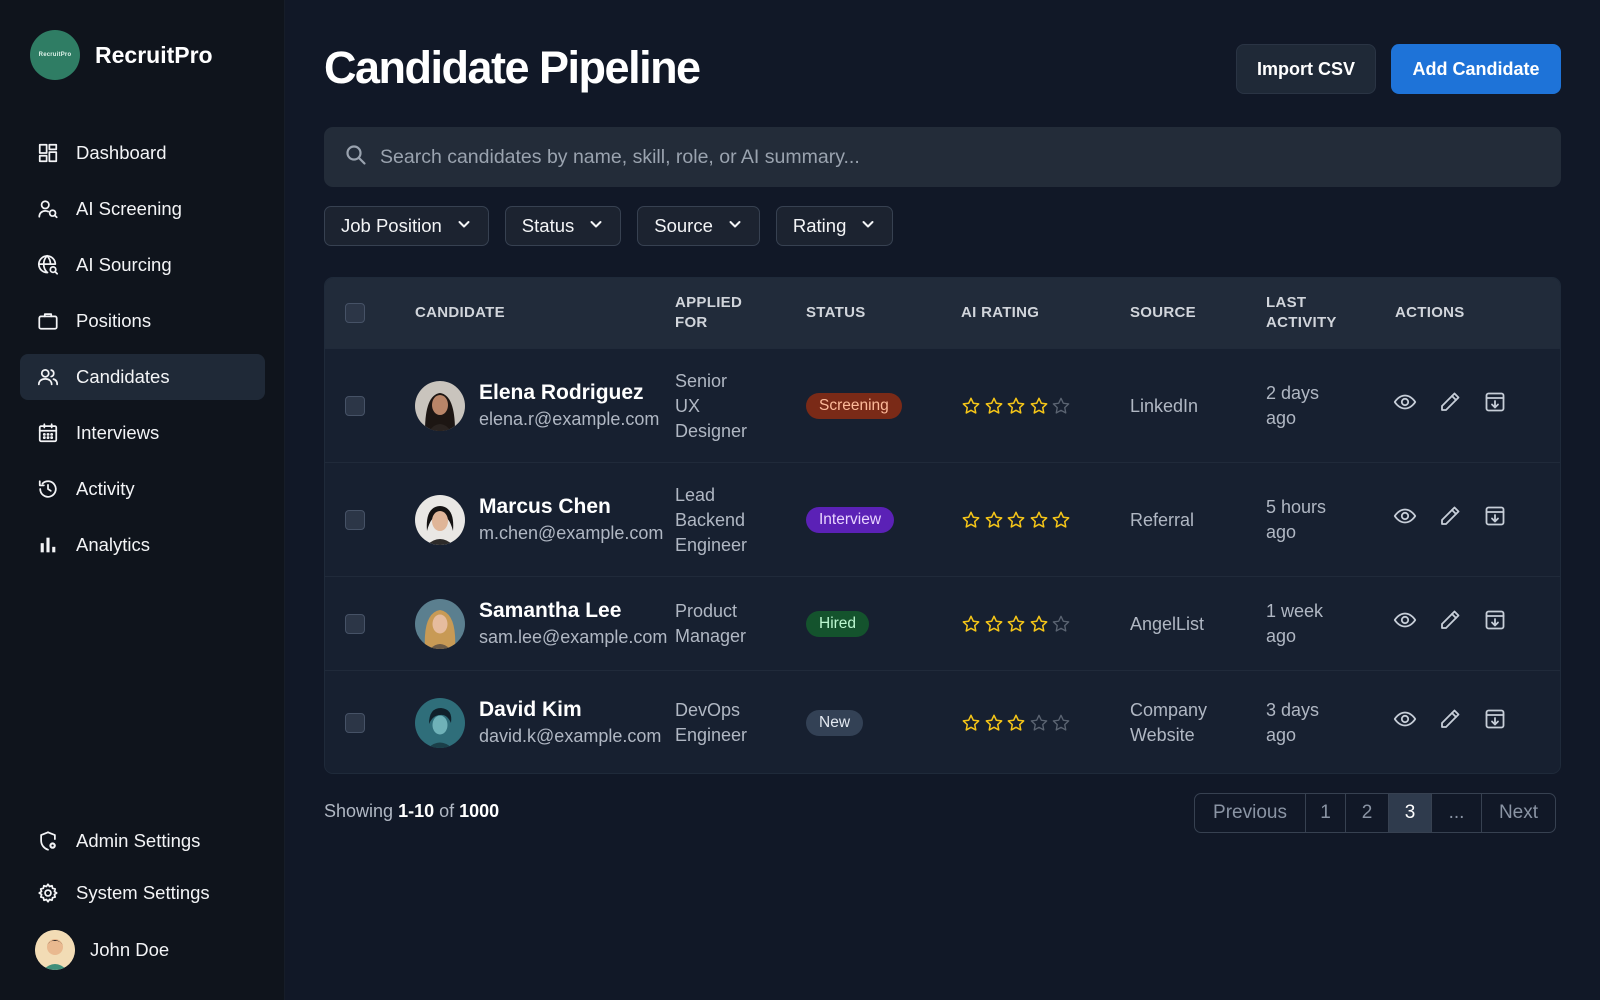 The image size is (1600, 1000). Describe the element at coordinates (970, 157) in the screenshot. I see `search-input` at that location.